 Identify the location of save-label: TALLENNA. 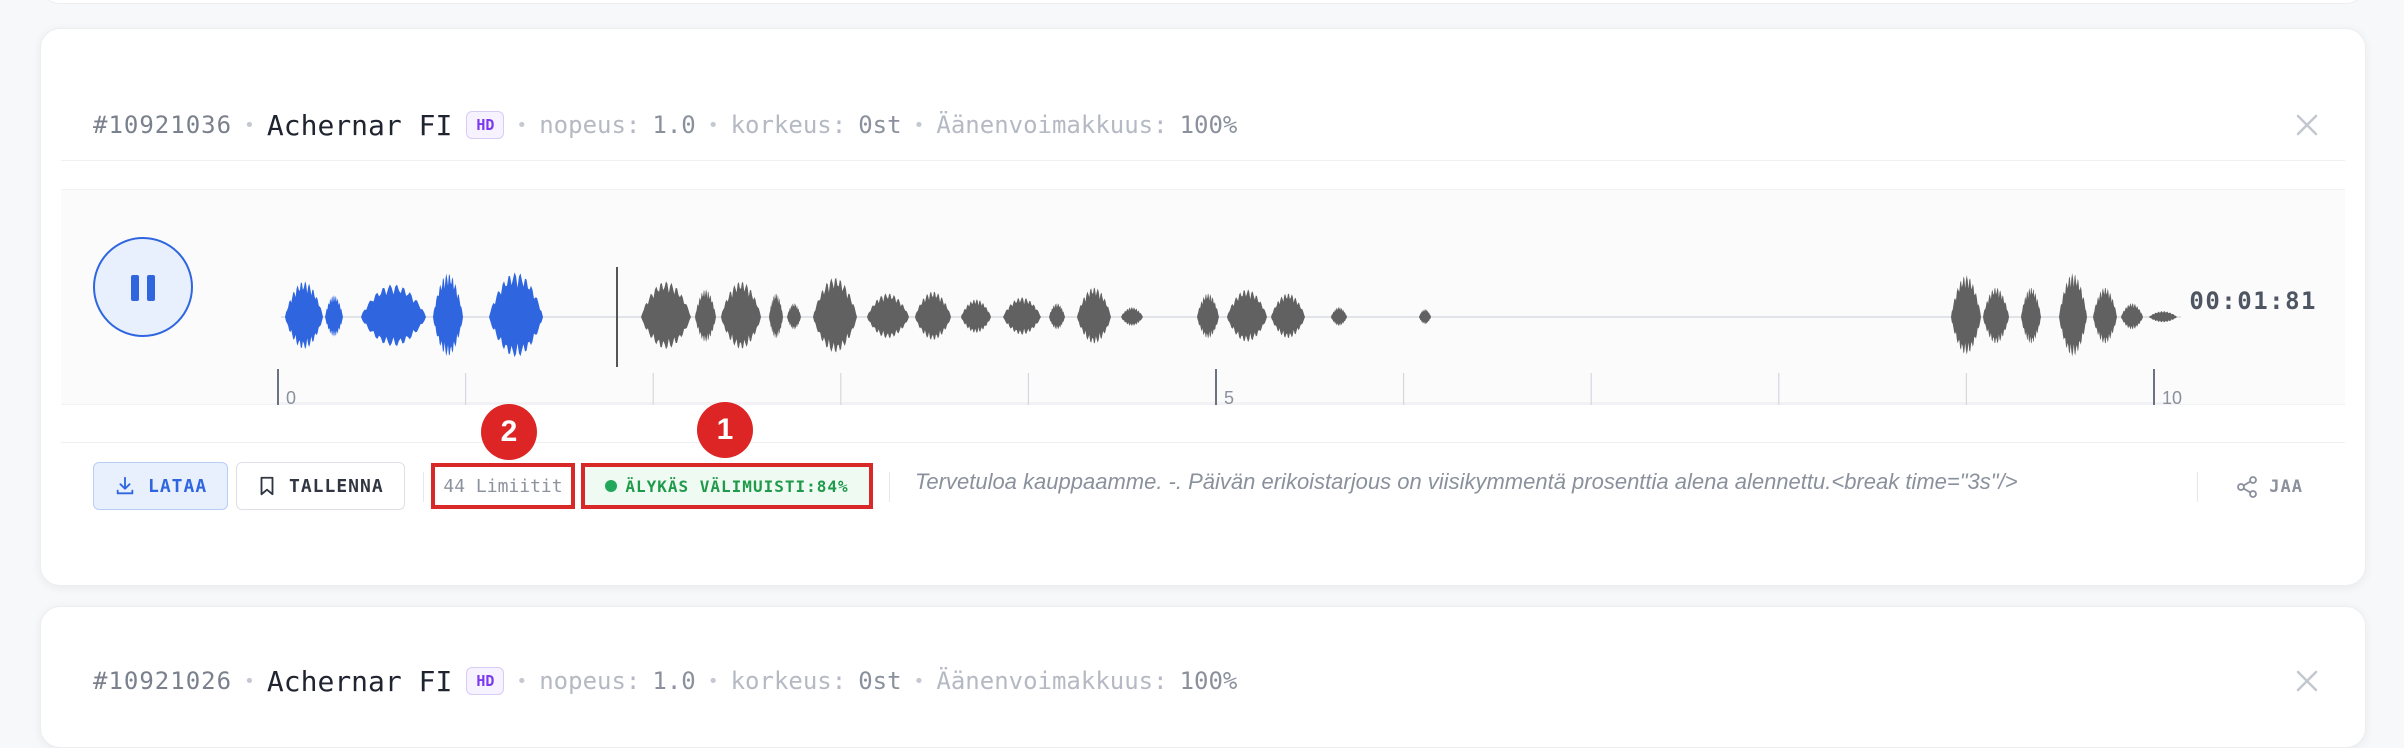
(336, 486).